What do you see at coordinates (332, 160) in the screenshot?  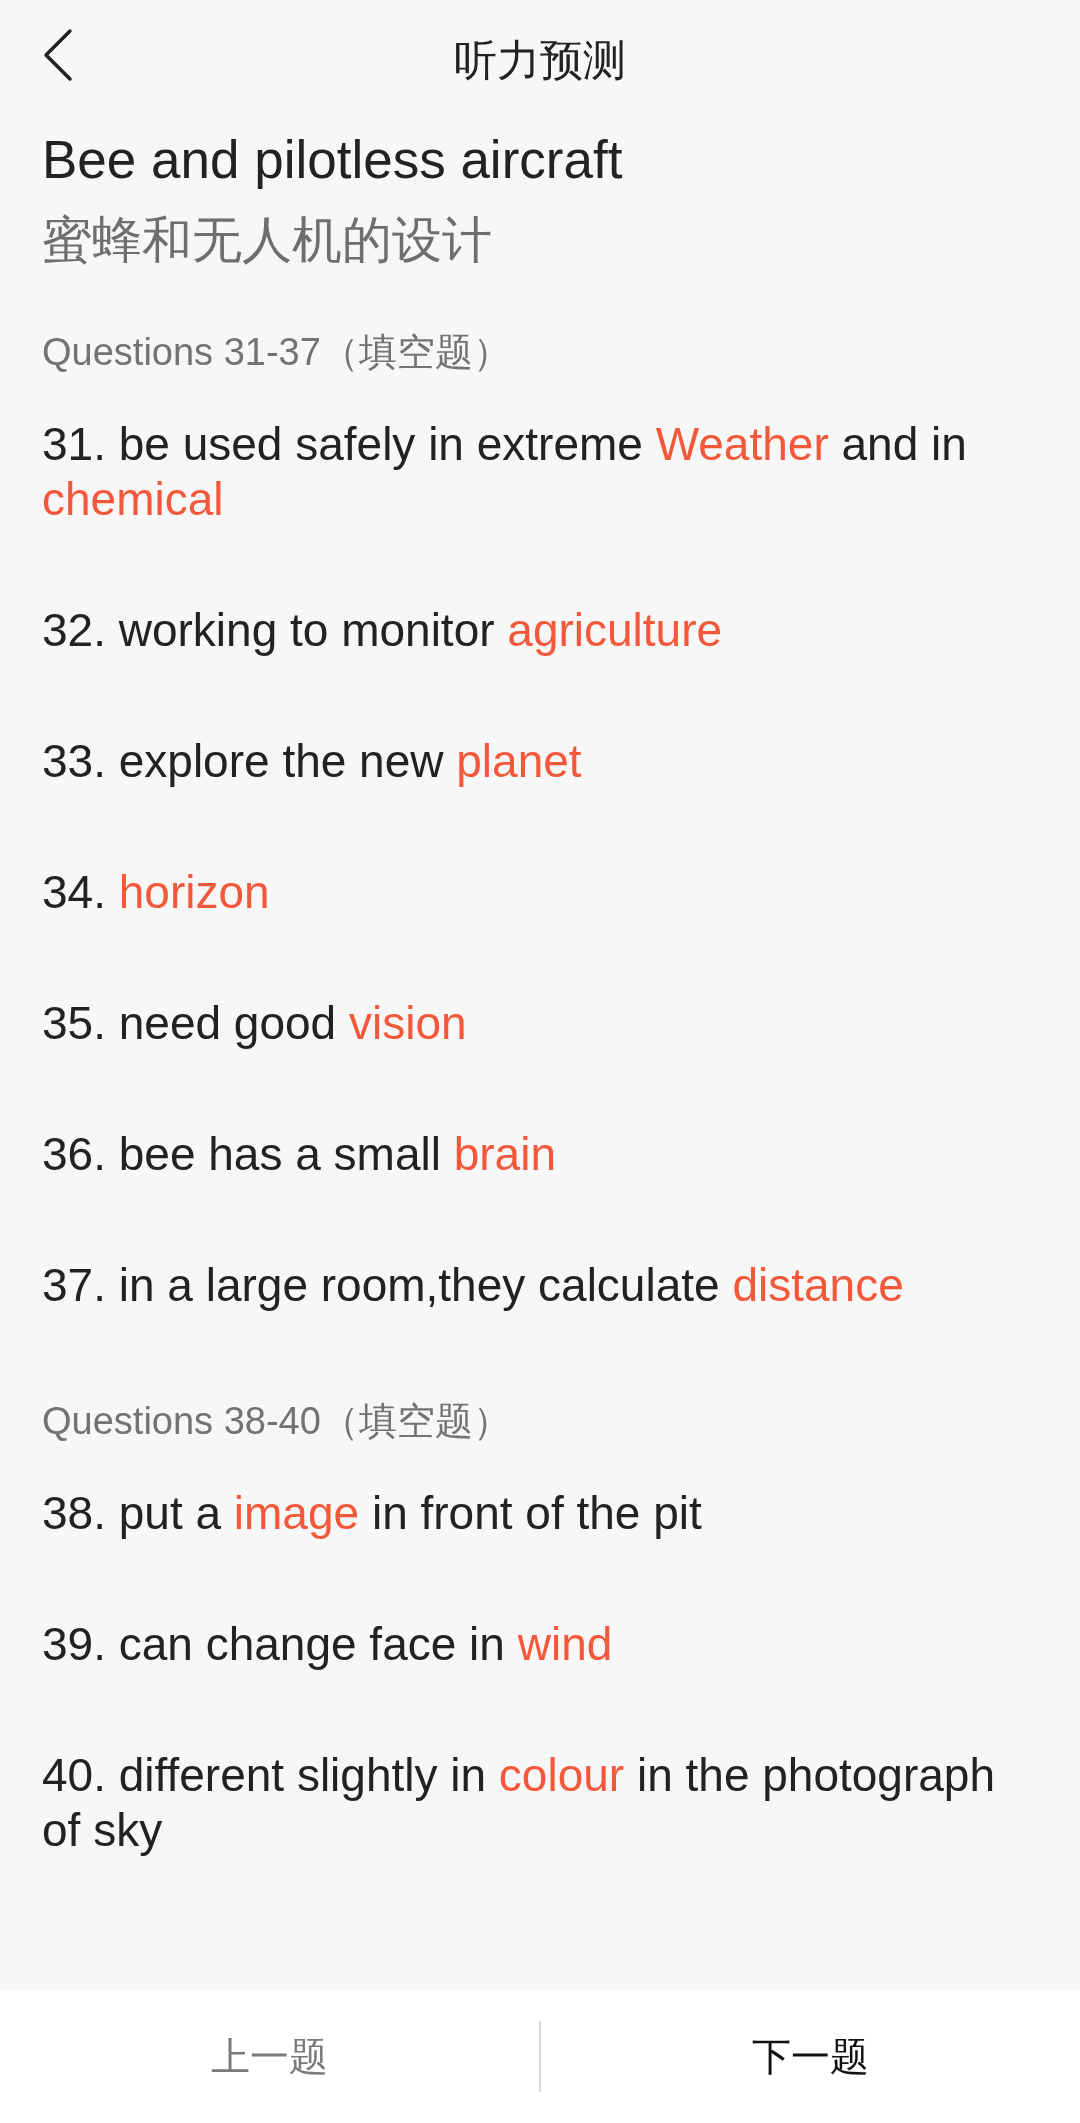 I see `article-title: Bee and pilotless aircraft` at bounding box center [332, 160].